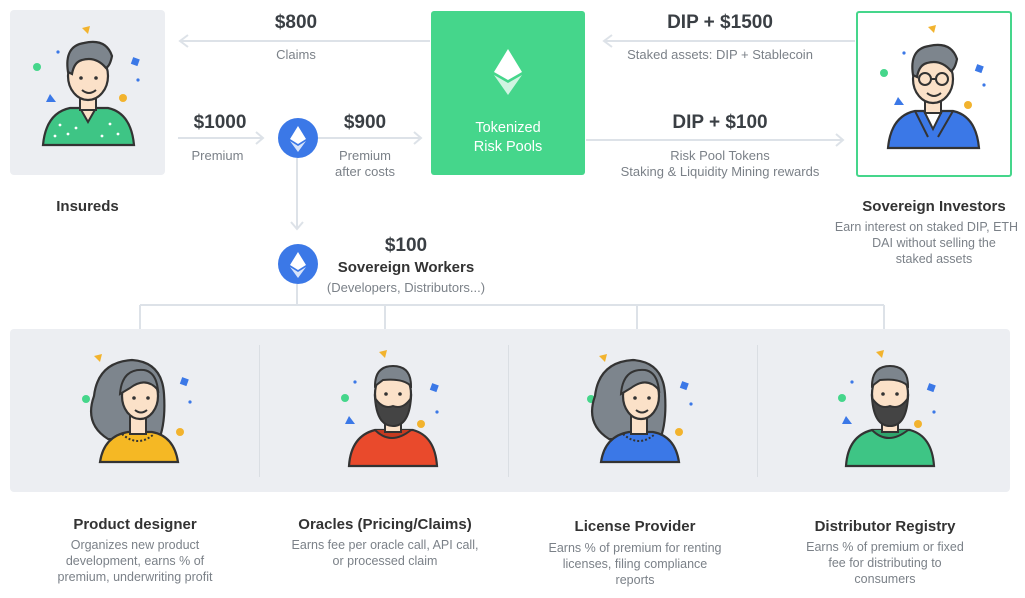  What do you see at coordinates (635, 526) in the screenshot?
I see `role-title-license-provider: License Provider` at bounding box center [635, 526].